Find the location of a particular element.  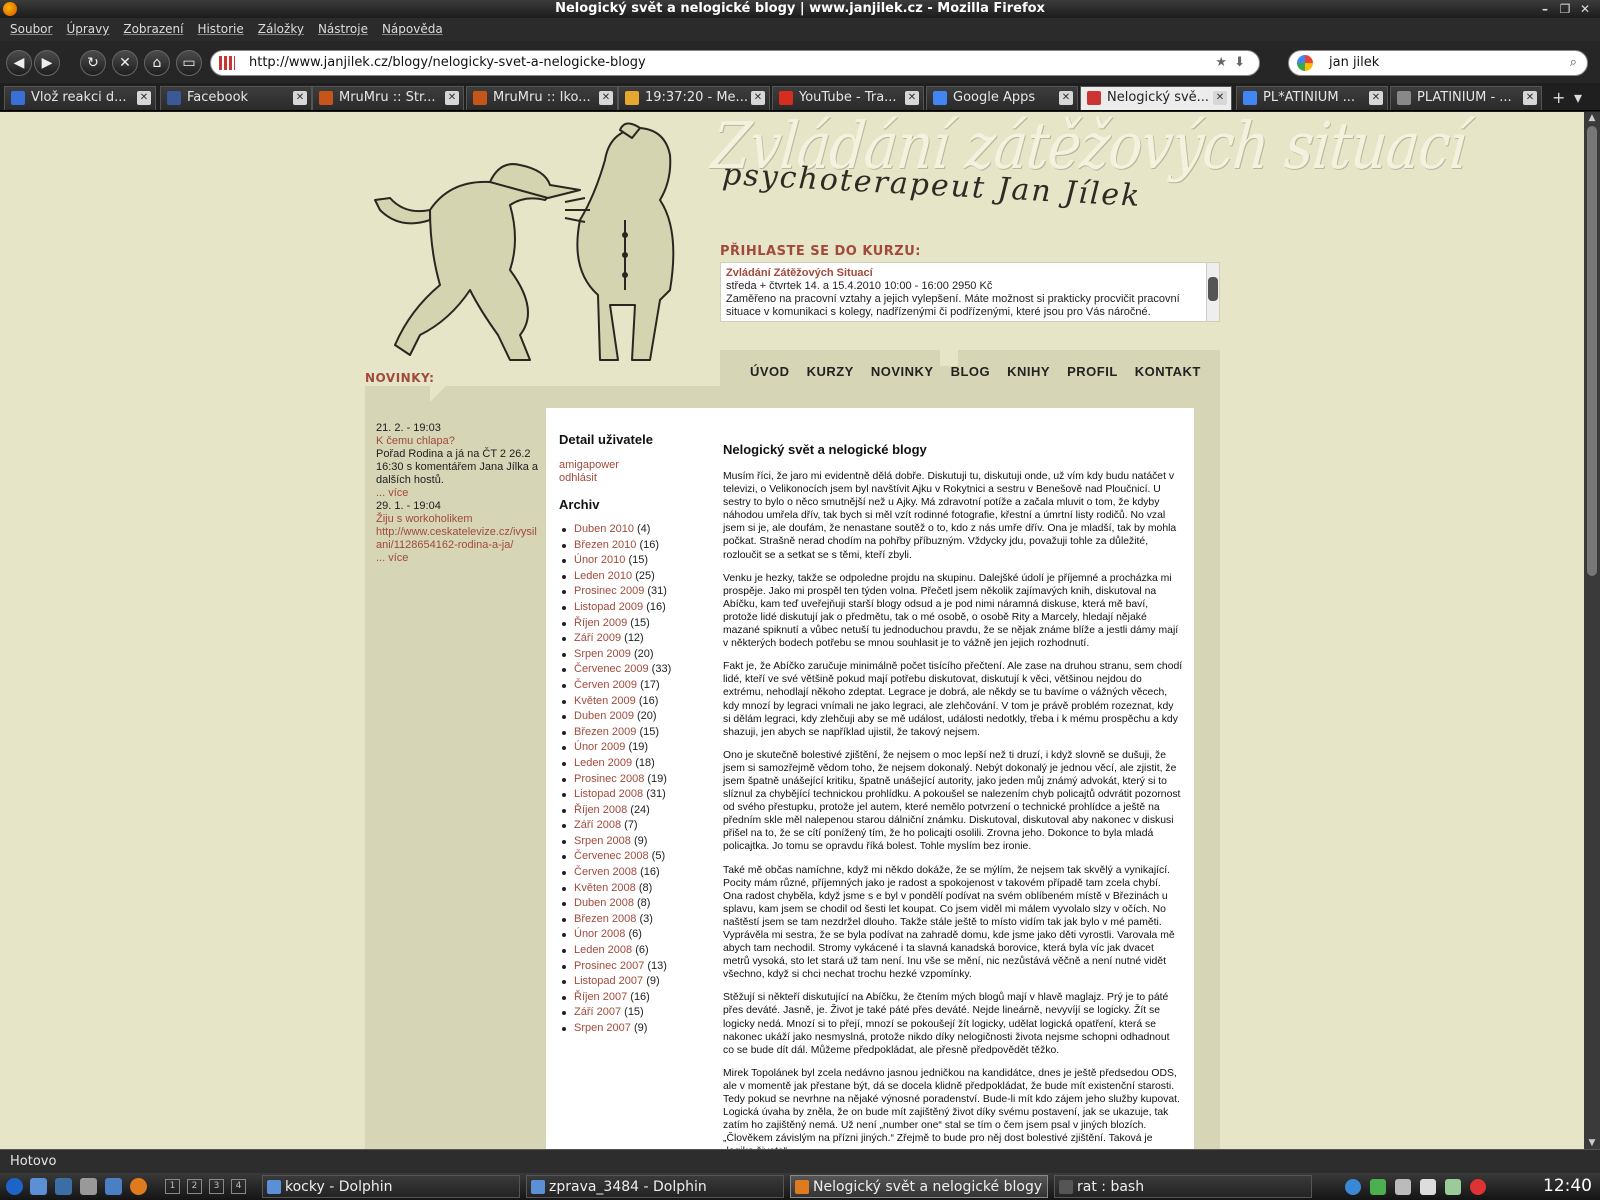

scroll-up-icon: ▲ is located at coordinates (1592, 118).